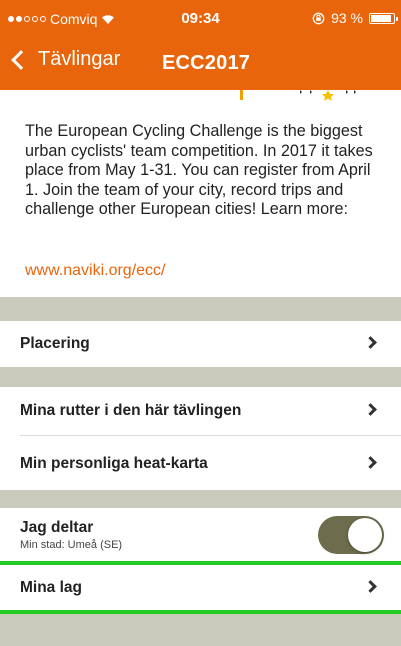 The height and width of the screenshot is (646, 401). Describe the element at coordinates (200, 630) in the screenshot. I see `bottom-separator` at that location.